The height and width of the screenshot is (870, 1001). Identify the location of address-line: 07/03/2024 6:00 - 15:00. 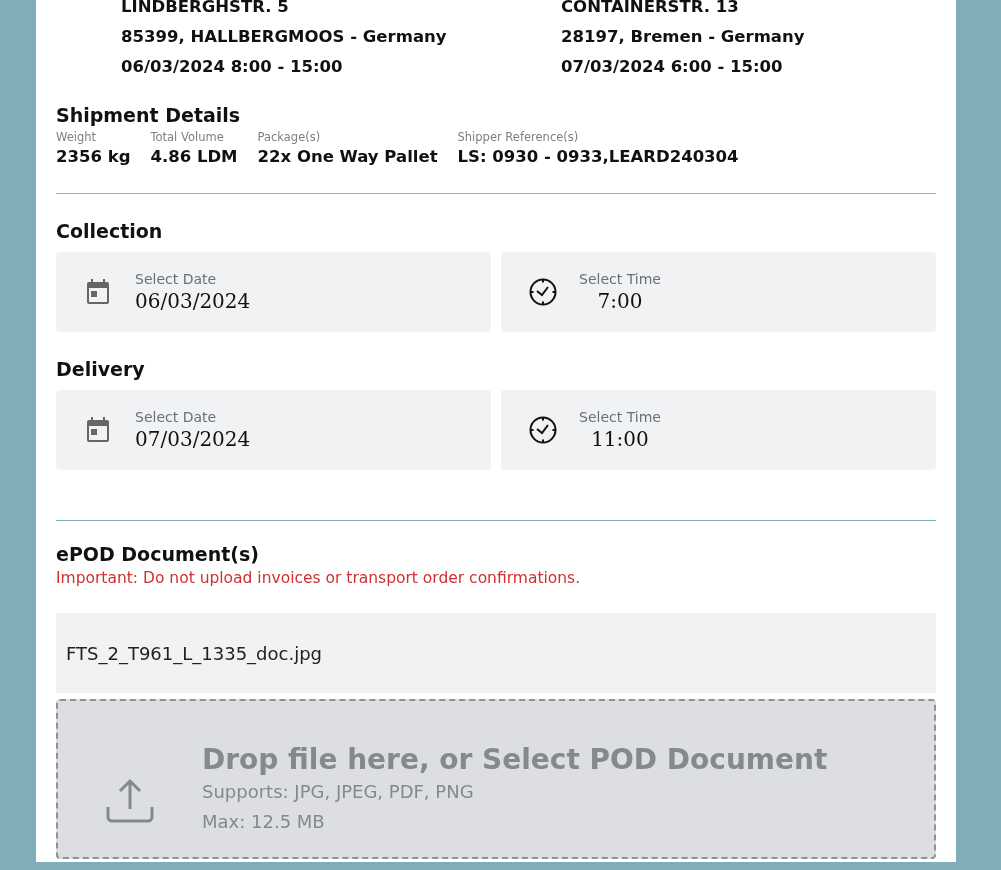
(672, 67).